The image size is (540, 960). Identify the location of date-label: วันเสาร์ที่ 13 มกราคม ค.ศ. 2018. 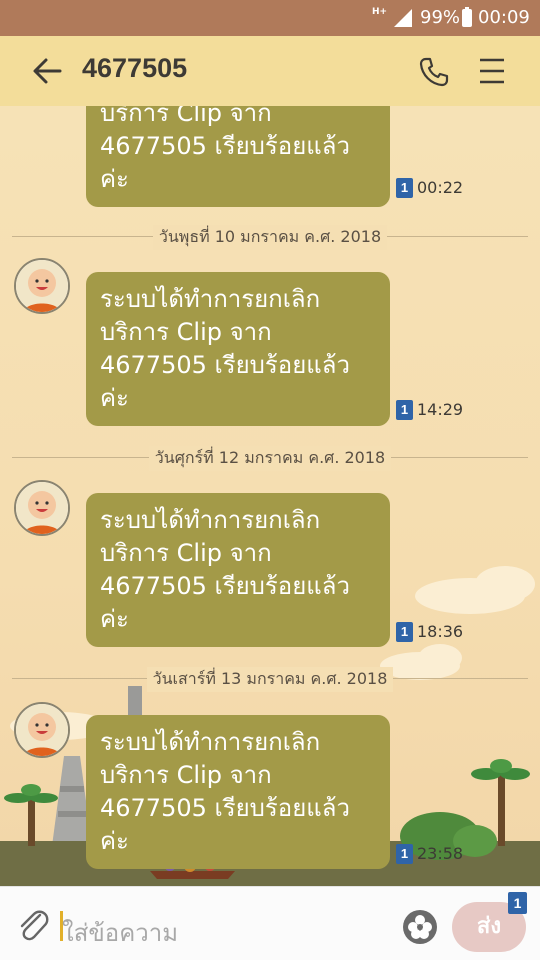
(270, 679).